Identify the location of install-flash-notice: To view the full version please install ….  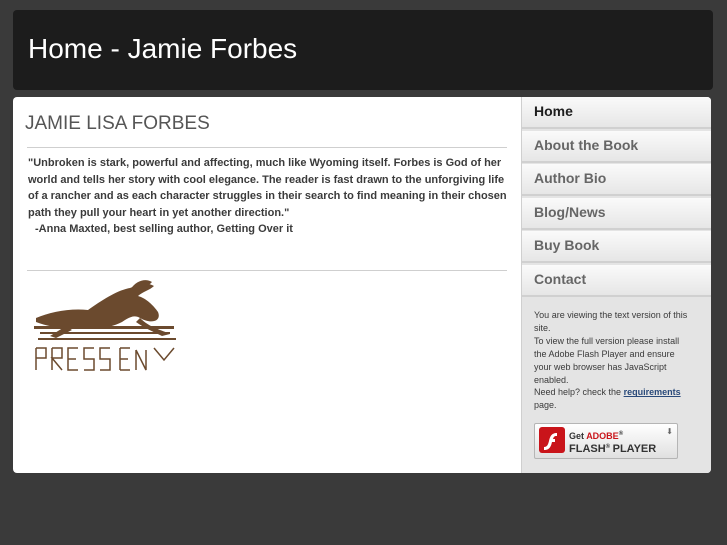
(607, 360).